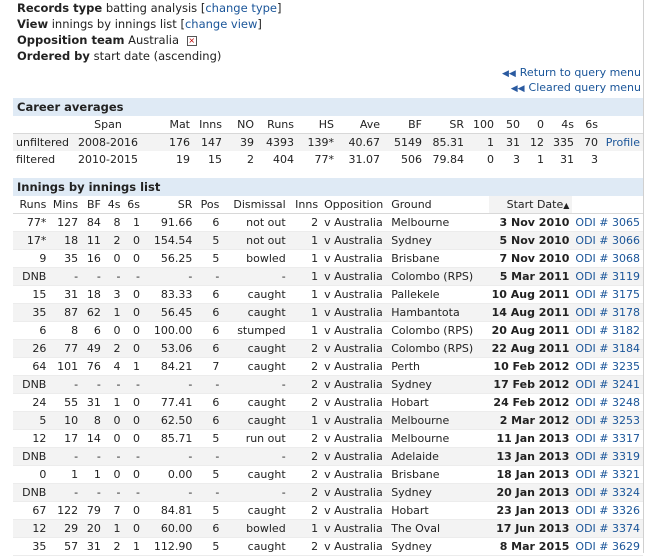  Describe the element at coordinates (364, 142) in the screenshot. I see `career-cell: 40.67` at that location.